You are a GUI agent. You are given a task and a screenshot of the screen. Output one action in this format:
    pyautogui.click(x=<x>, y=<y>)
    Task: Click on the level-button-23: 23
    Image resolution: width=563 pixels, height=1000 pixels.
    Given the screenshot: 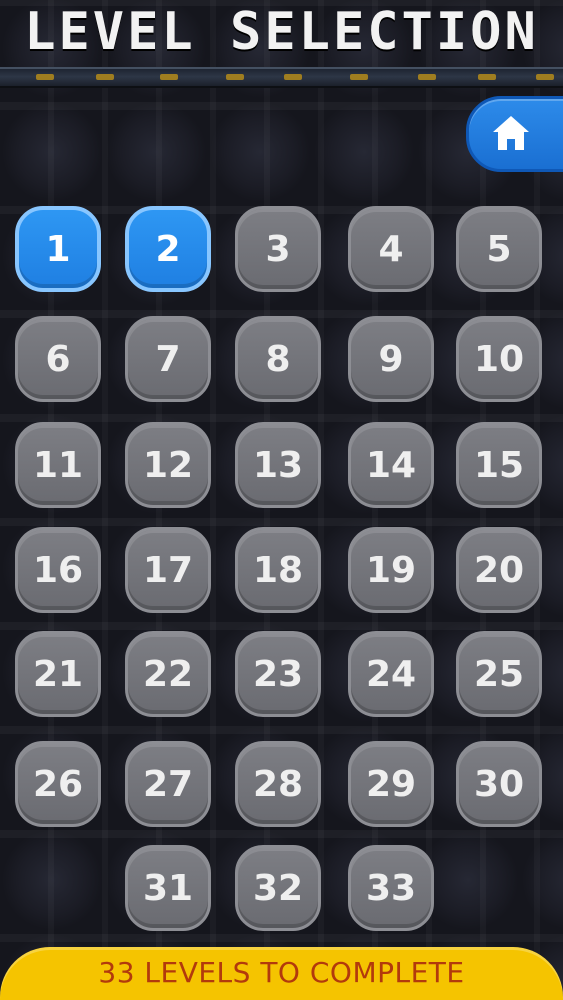 What is the action you would take?
    pyautogui.click(x=278, y=674)
    